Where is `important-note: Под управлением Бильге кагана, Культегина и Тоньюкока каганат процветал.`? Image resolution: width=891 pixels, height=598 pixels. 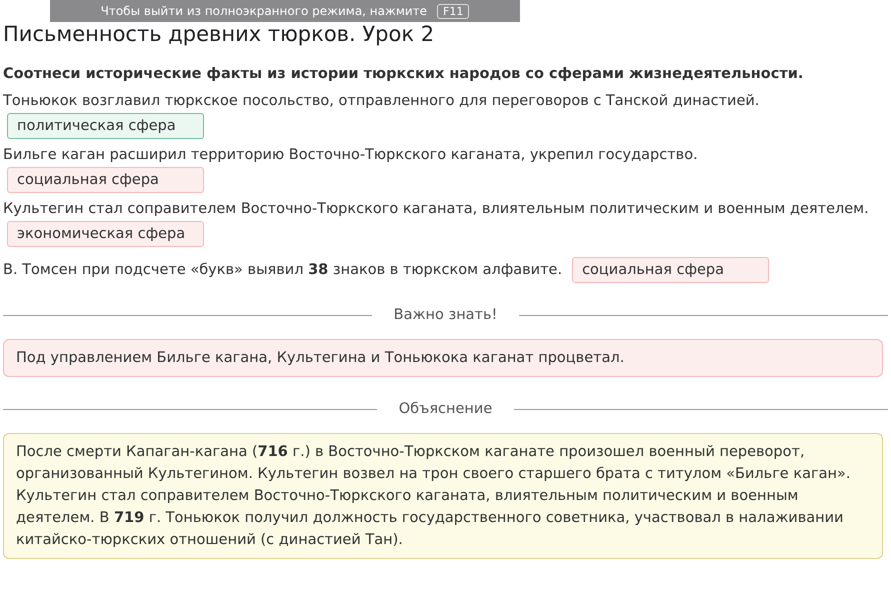 important-note: Под управлением Бильге кагана, Культегина и Тоньюкока каганат процветал. is located at coordinates (443, 358).